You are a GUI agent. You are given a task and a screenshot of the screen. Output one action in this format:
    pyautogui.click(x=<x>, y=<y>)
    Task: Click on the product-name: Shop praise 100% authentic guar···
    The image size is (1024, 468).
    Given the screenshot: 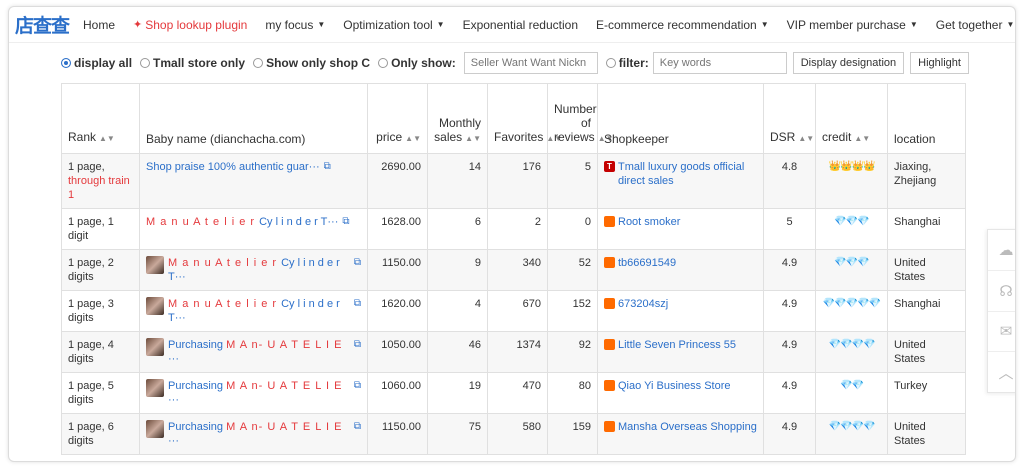 What is the action you would take?
    pyautogui.click(x=233, y=167)
    